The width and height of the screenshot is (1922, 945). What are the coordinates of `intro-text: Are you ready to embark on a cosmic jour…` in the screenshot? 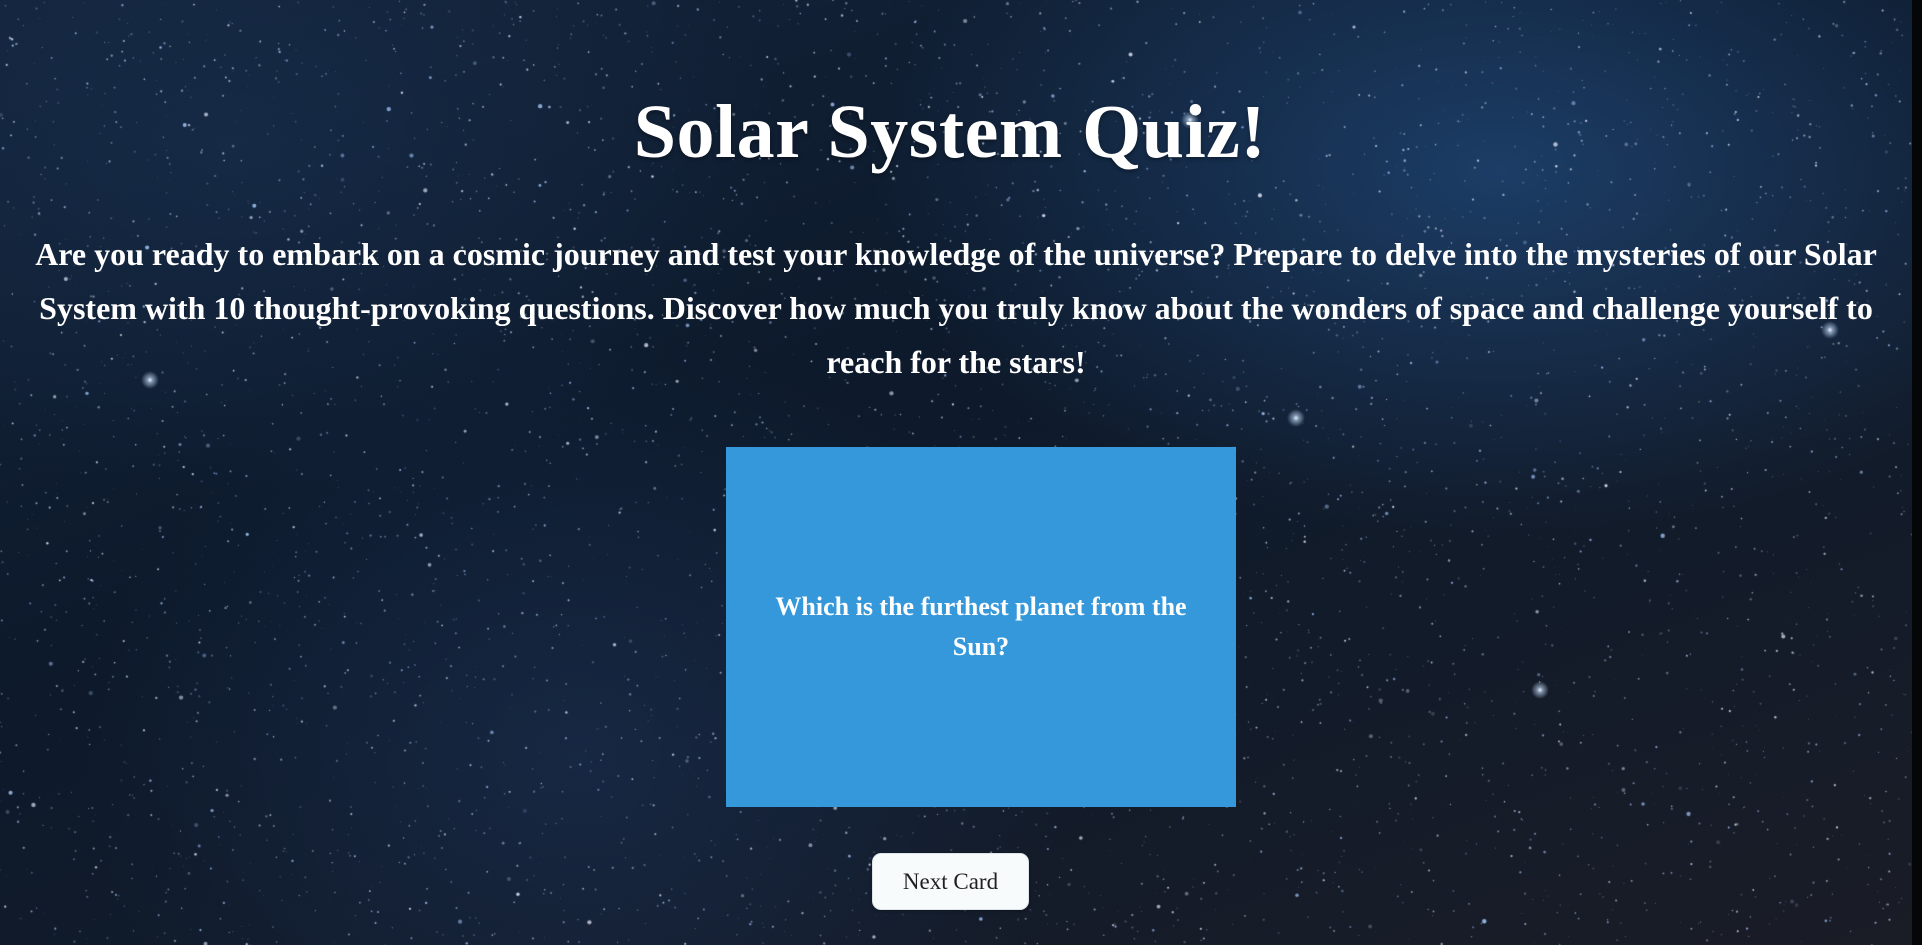 It's located at (956, 308).